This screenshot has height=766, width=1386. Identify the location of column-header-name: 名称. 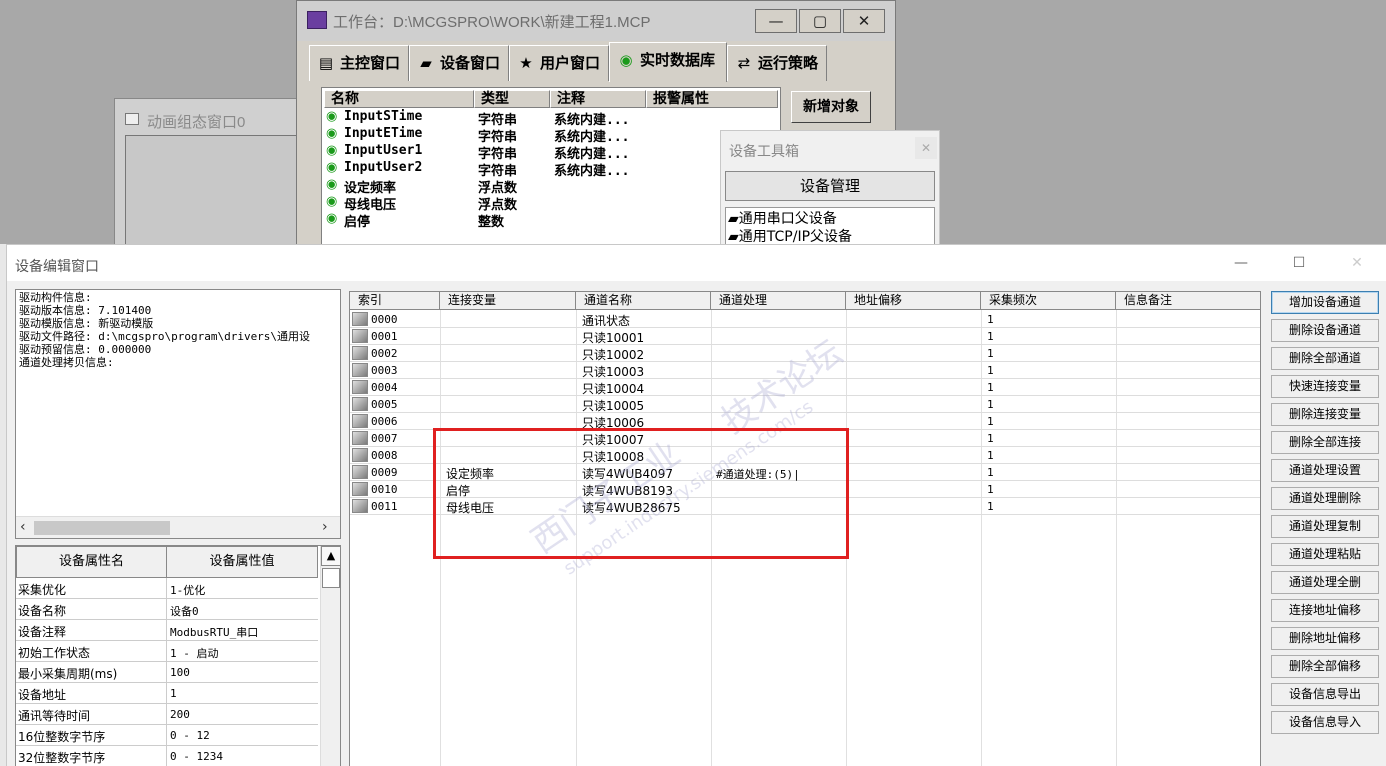
(399, 99).